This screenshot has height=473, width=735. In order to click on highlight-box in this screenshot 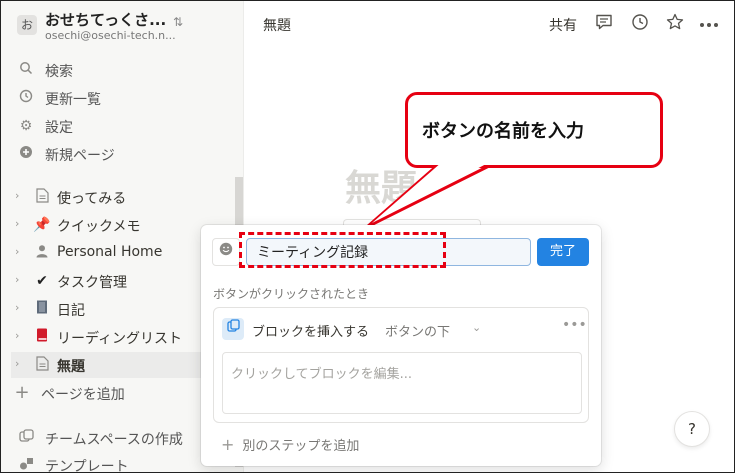, I will do `click(342, 250)`.